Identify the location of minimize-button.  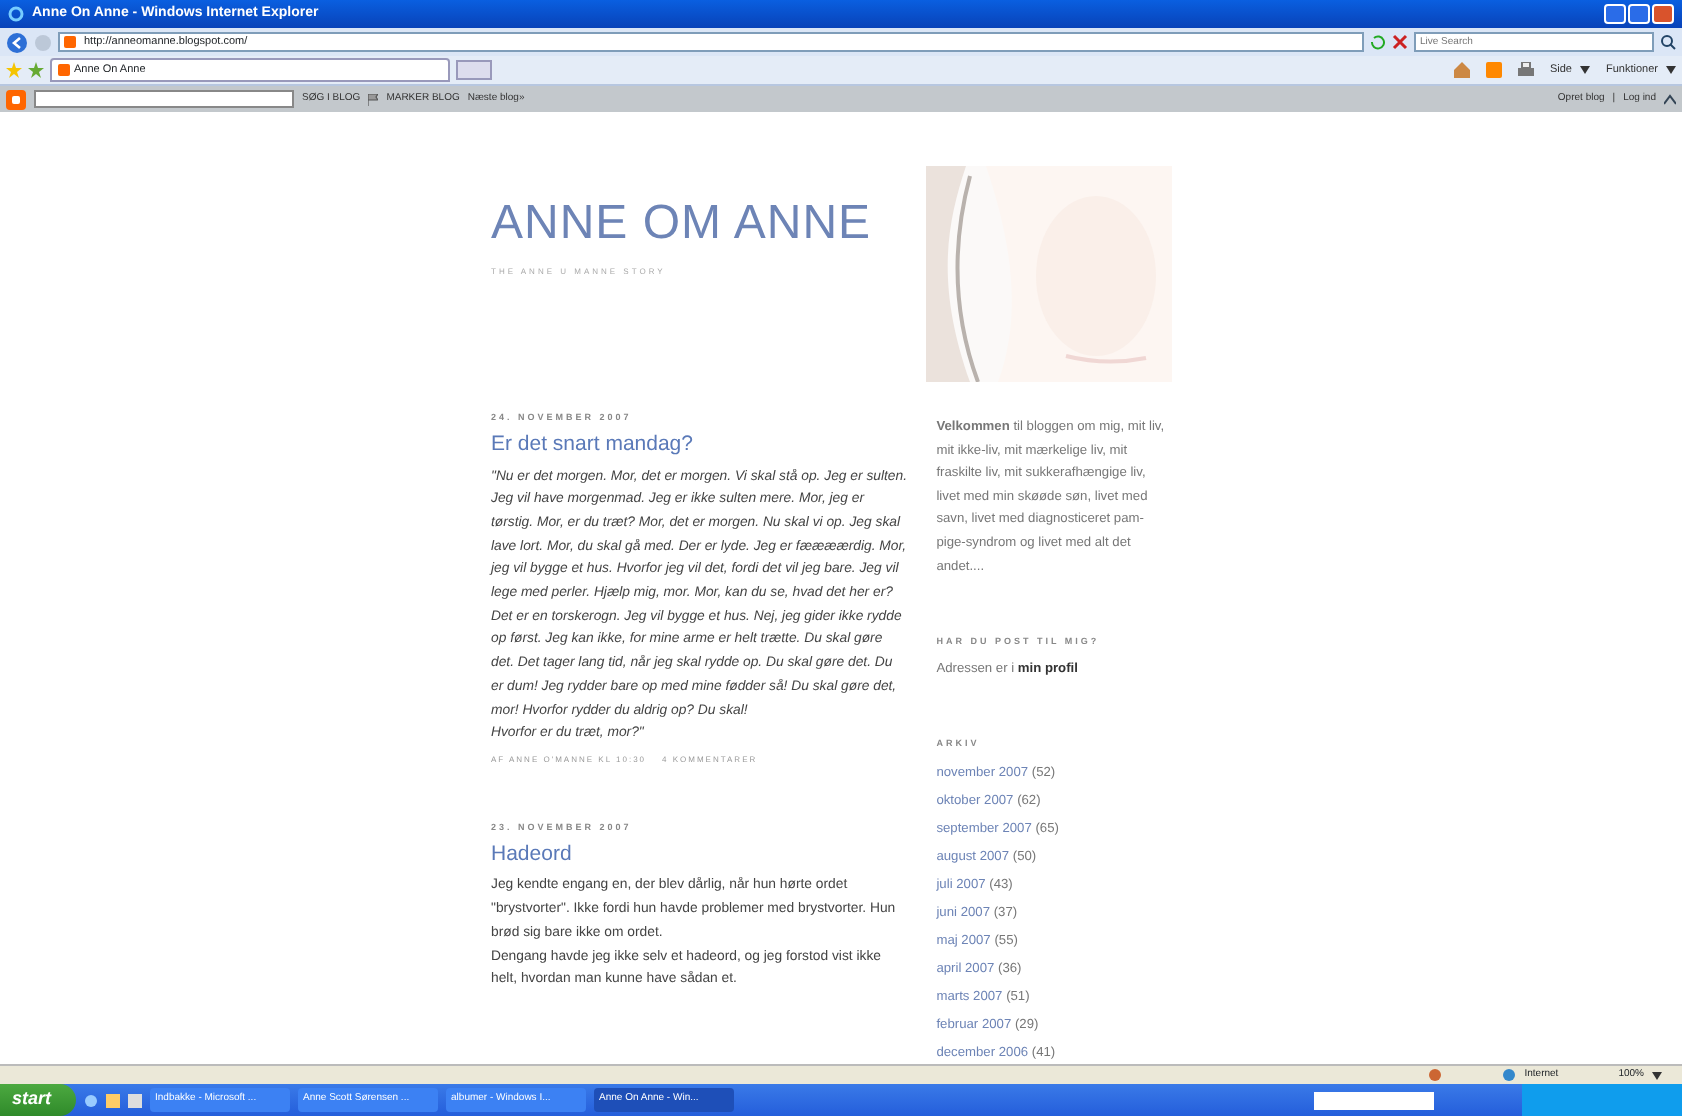
(1615, 14).